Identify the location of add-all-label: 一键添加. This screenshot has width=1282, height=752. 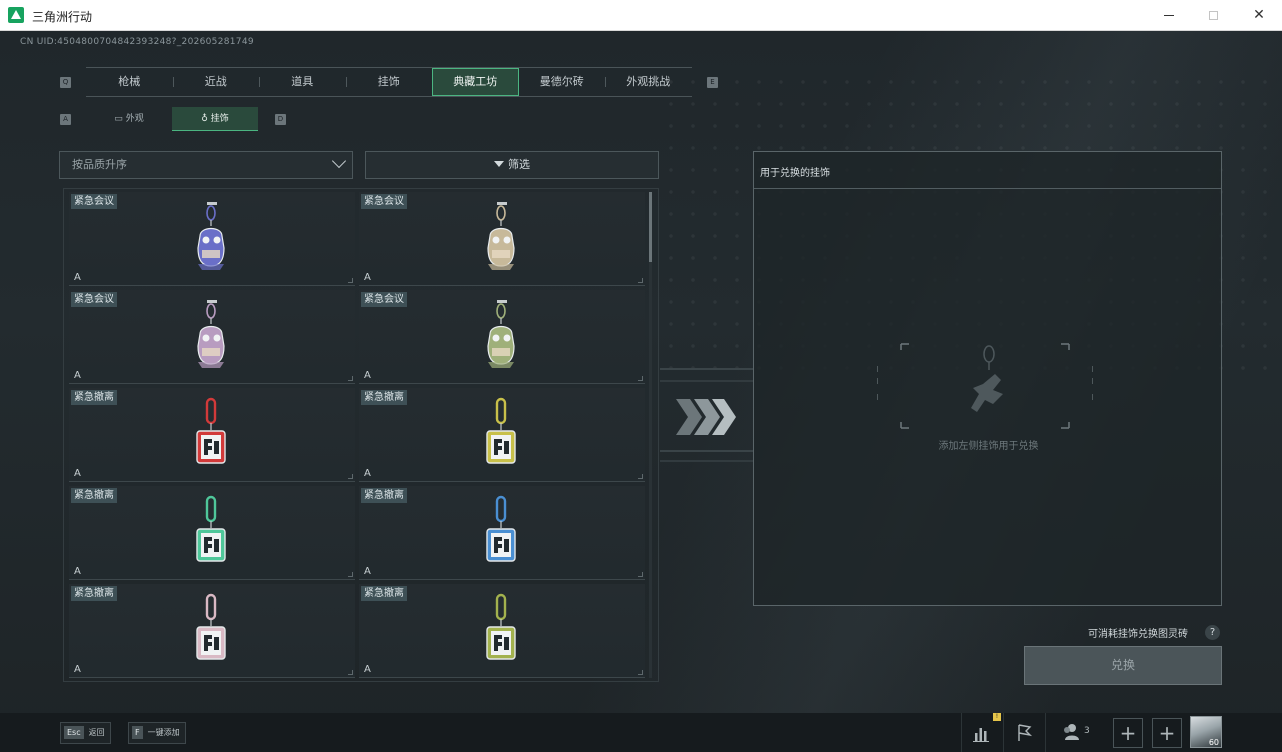
(163, 732).